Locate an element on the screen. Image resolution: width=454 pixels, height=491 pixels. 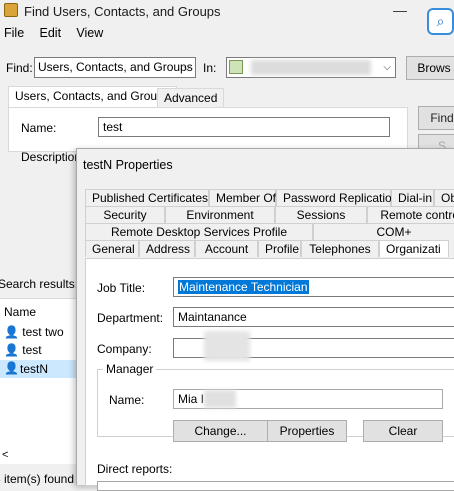
menu-file: File is located at coordinates (14, 33).